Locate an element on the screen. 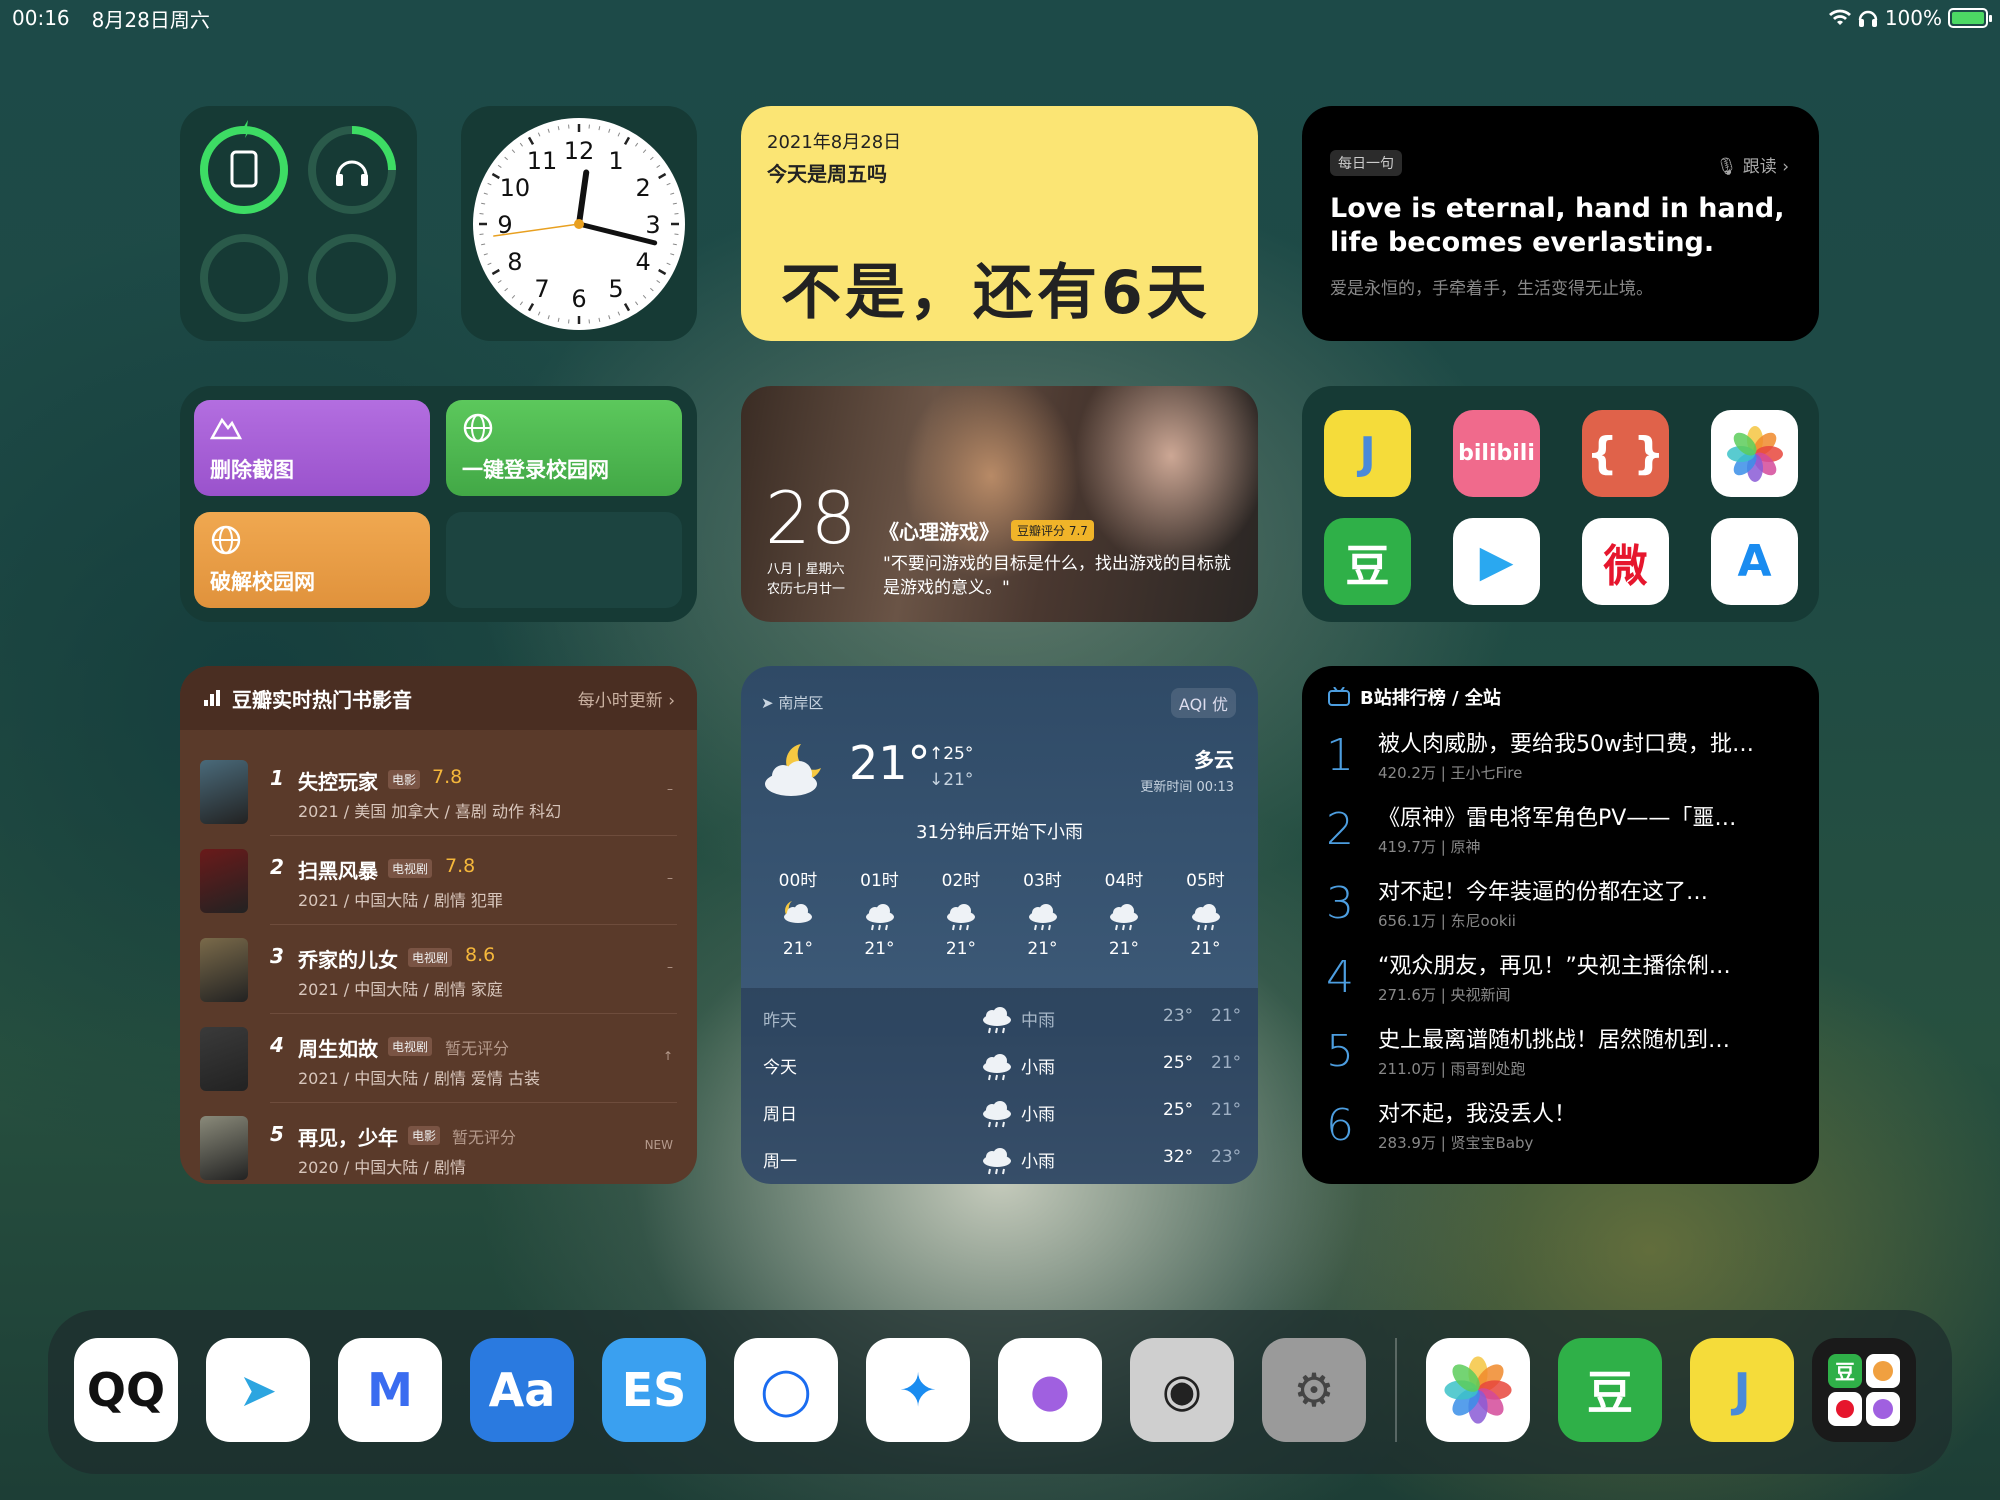 Image resolution: width=2000 pixels, height=1500 pixels. code-app-icon: { } is located at coordinates (1625, 453).